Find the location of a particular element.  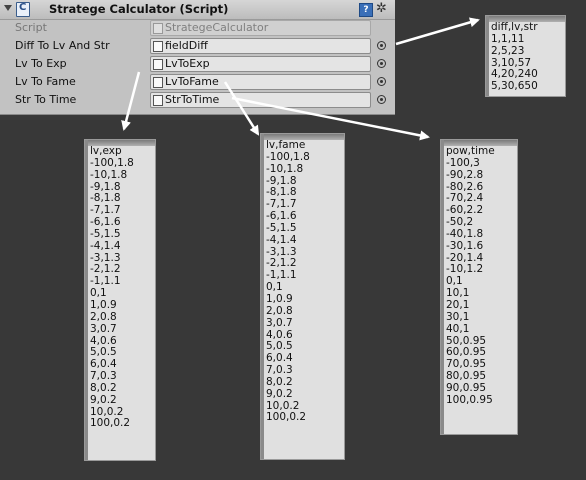

arrow-to-lv-to-fame is located at coordinates (241, 108).